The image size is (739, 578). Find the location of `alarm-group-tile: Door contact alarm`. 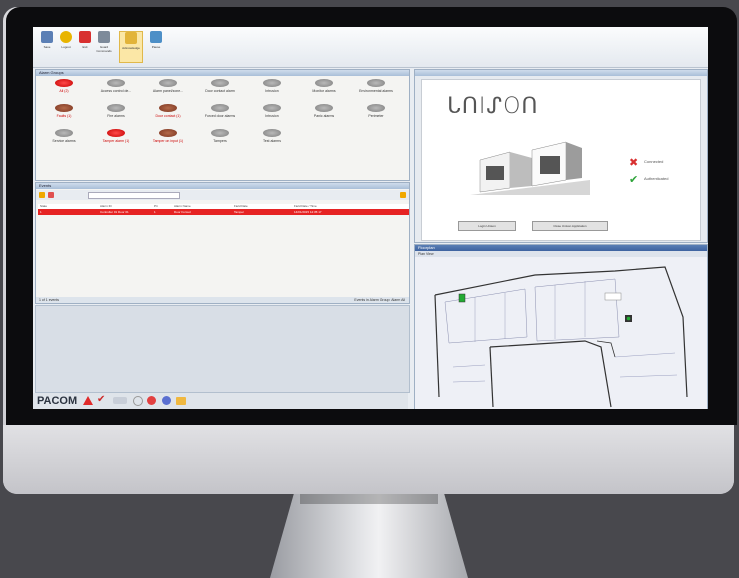

alarm-group-tile: Door contact alarm is located at coordinates (220, 91).